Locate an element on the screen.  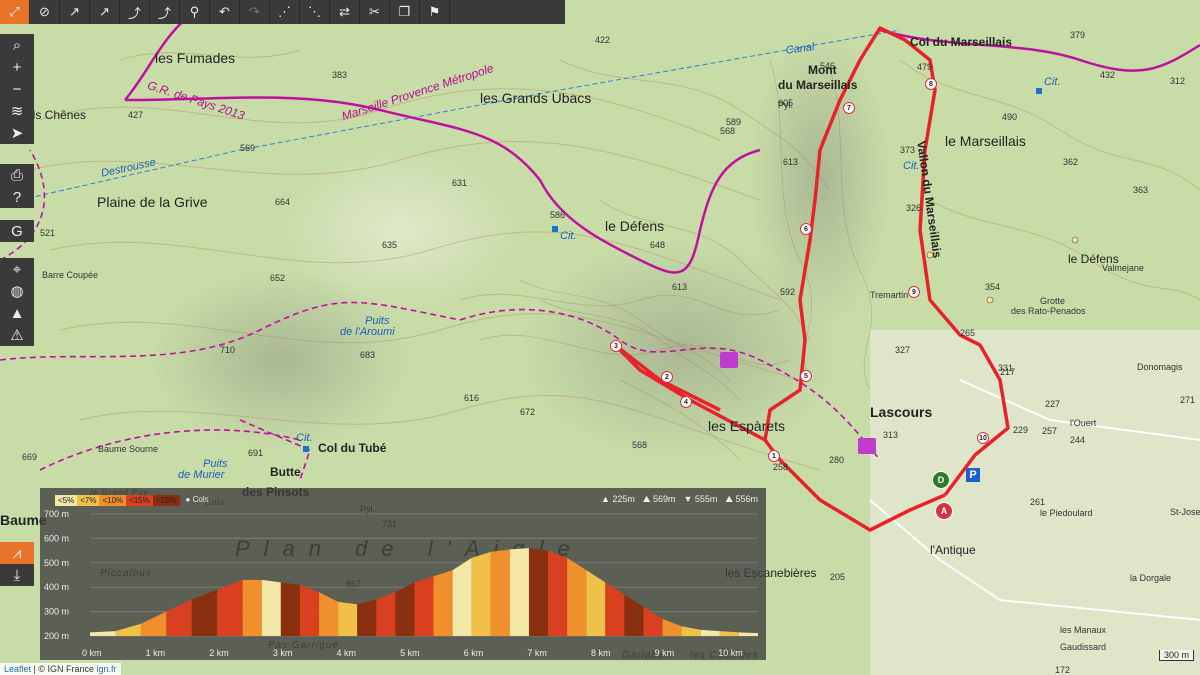
place-label: les Fumades is located at coordinates (195, 58).